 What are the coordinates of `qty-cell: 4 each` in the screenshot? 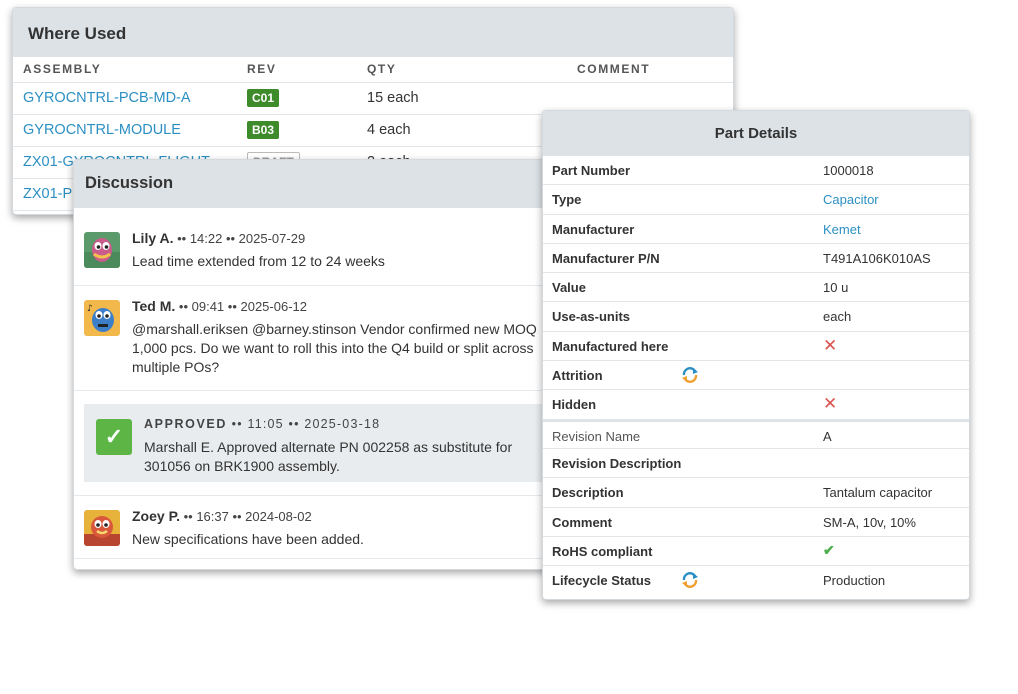 It's located at (462, 130).